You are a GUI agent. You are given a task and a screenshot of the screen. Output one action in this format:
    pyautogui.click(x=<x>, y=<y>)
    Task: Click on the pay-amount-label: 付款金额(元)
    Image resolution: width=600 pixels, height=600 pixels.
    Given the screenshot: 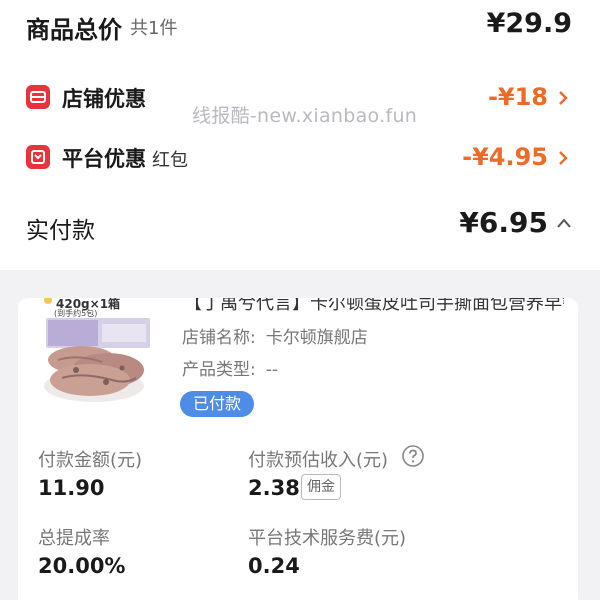 What is the action you would take?
    pyautogui.click(x=90, y=460)
    